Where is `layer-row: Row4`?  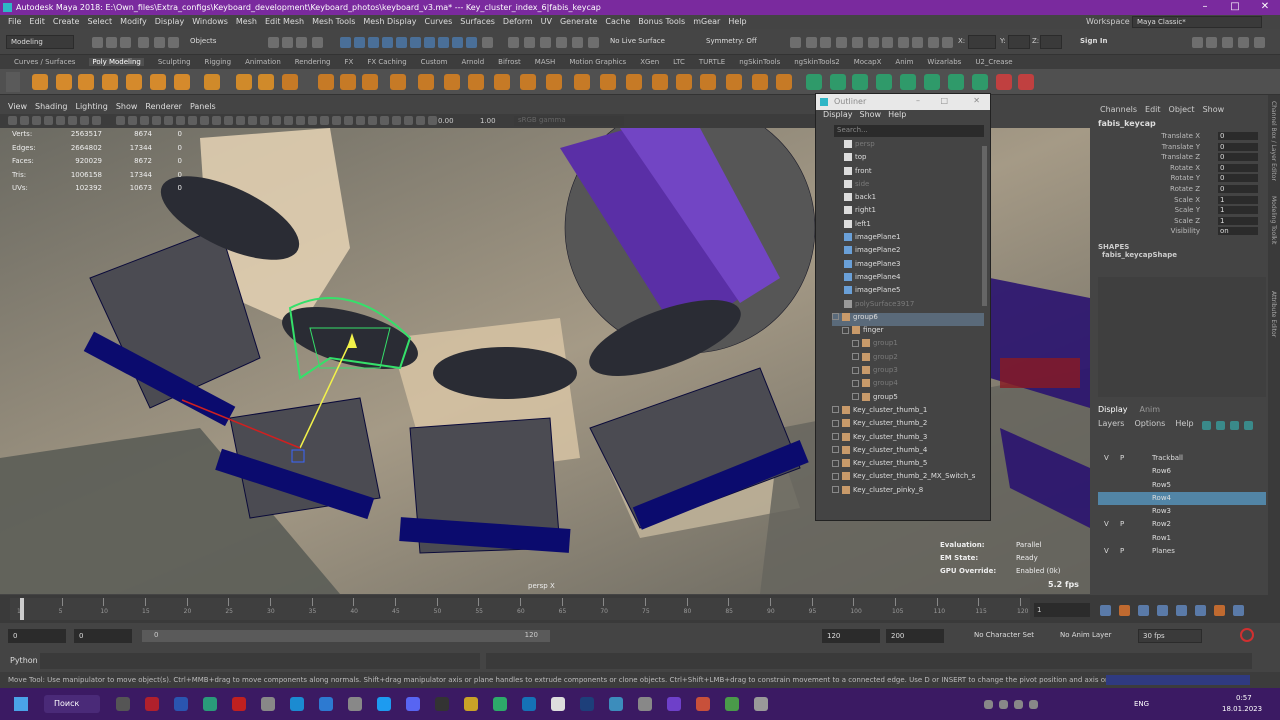 layer-row: Row4 is located at coordinates (1182, 498).